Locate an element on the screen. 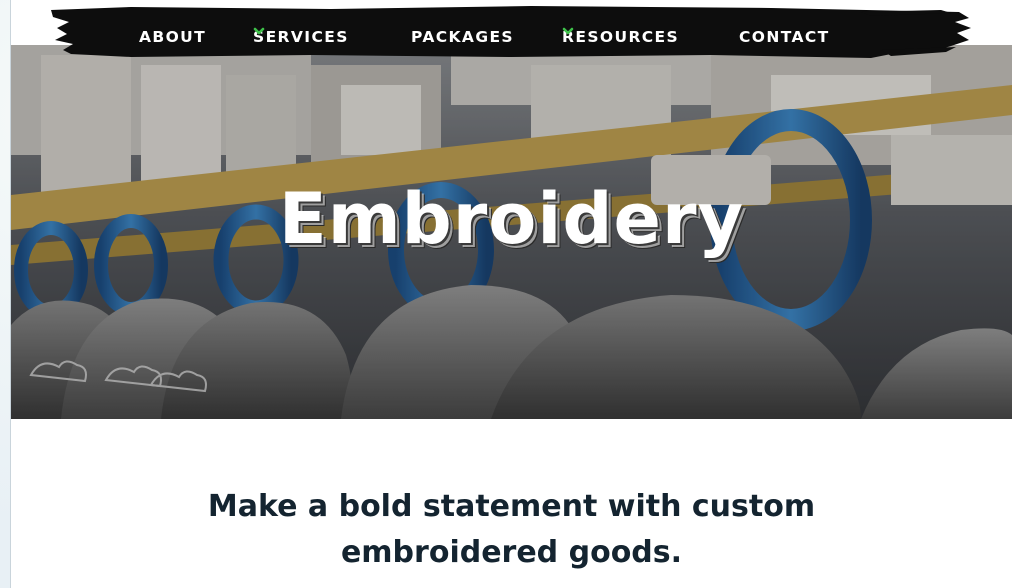 Image resolution: width=1012 pixels, height=588 pixels. nav-item-label: CONTACT is located at coordinates (784, 37).